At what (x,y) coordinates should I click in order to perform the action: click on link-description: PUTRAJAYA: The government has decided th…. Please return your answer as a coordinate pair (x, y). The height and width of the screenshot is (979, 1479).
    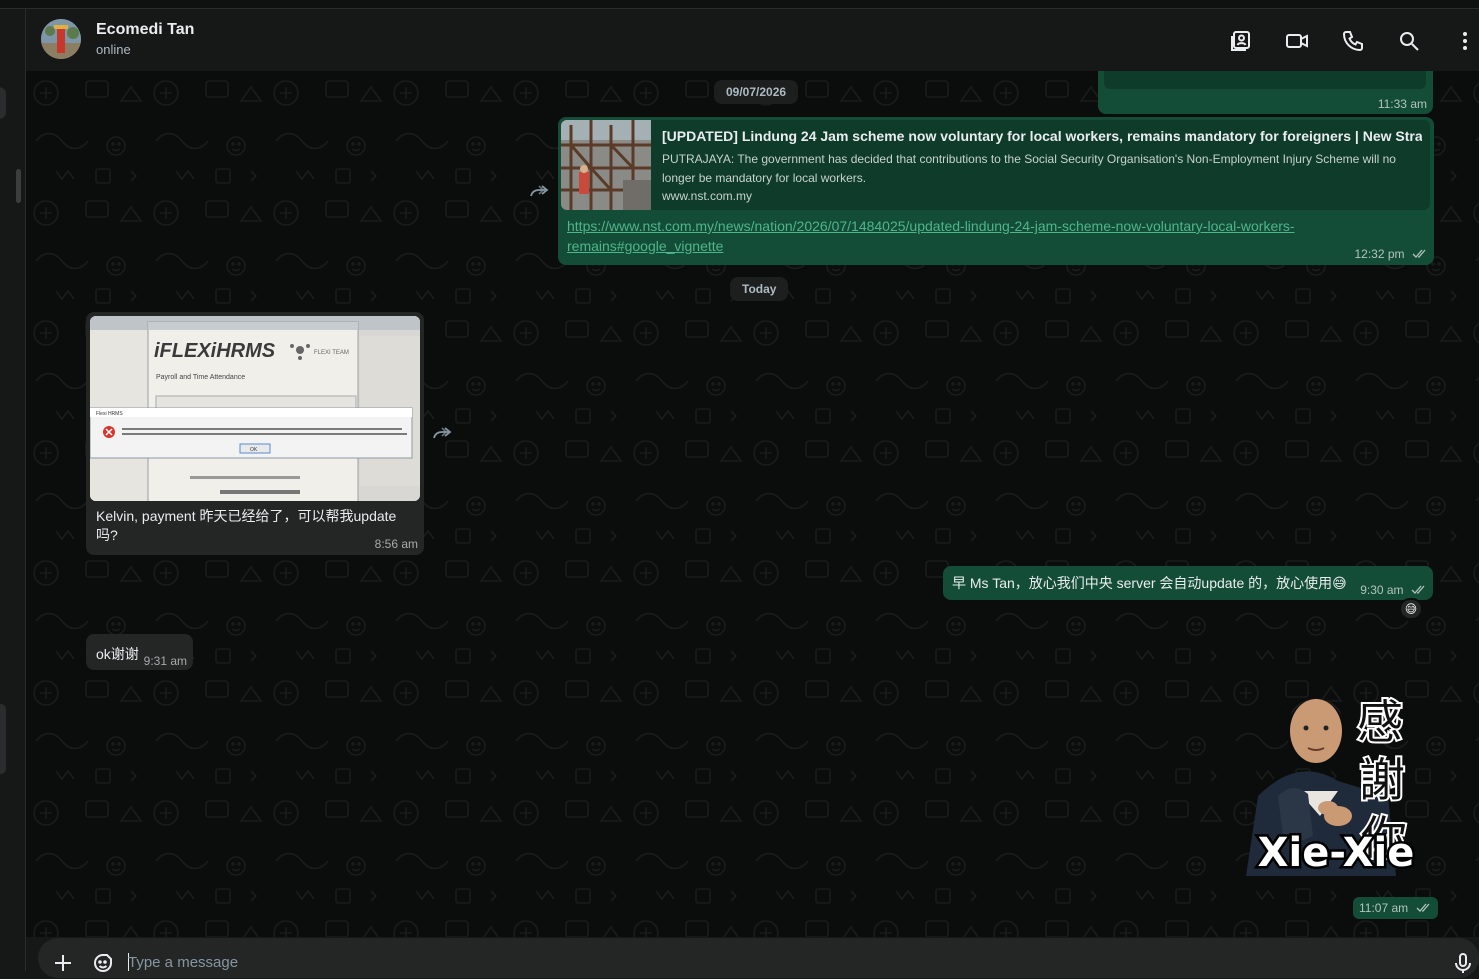
    Looking at the image, I should click on (1029, 168).